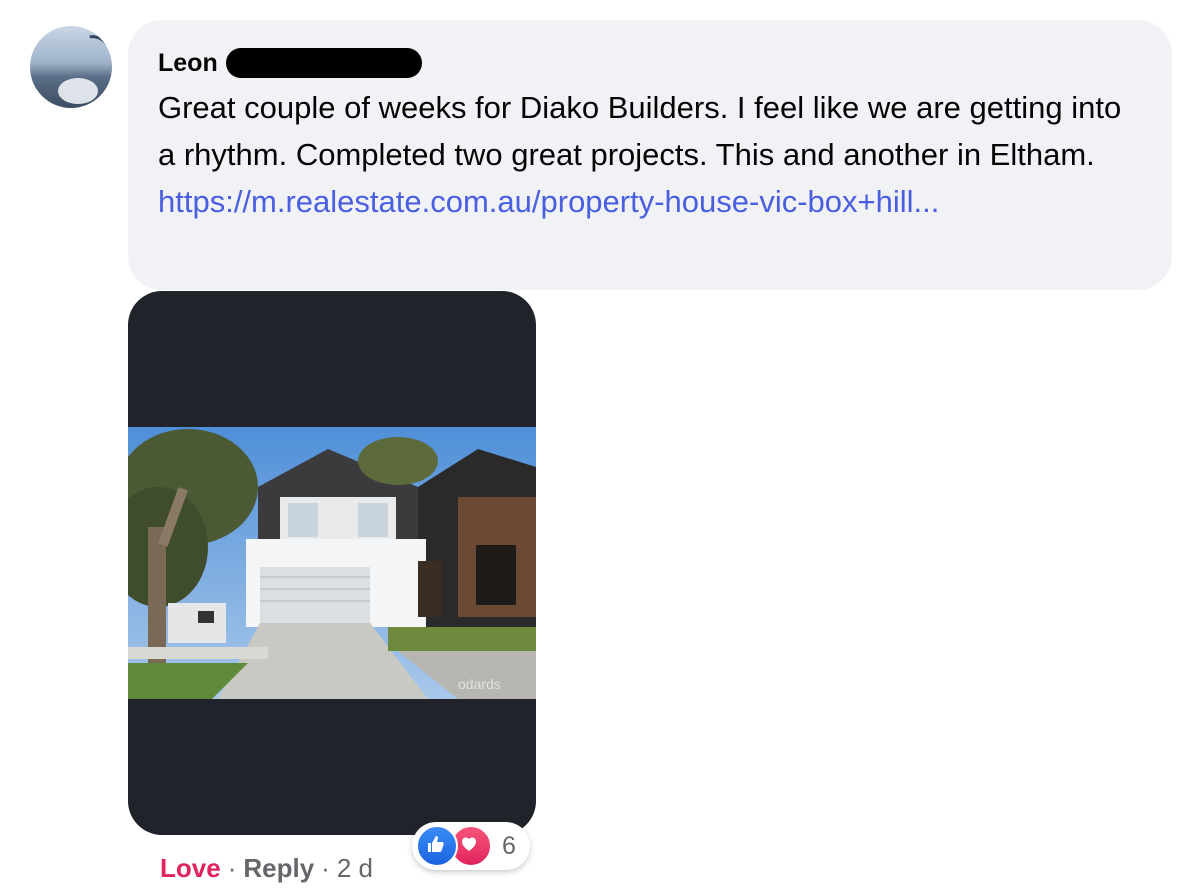 This screenshot has height=891, width=1200. Describe the element at coordinates (355, 868) in the screenshot. I see `timestamp: 2 d` at that location.